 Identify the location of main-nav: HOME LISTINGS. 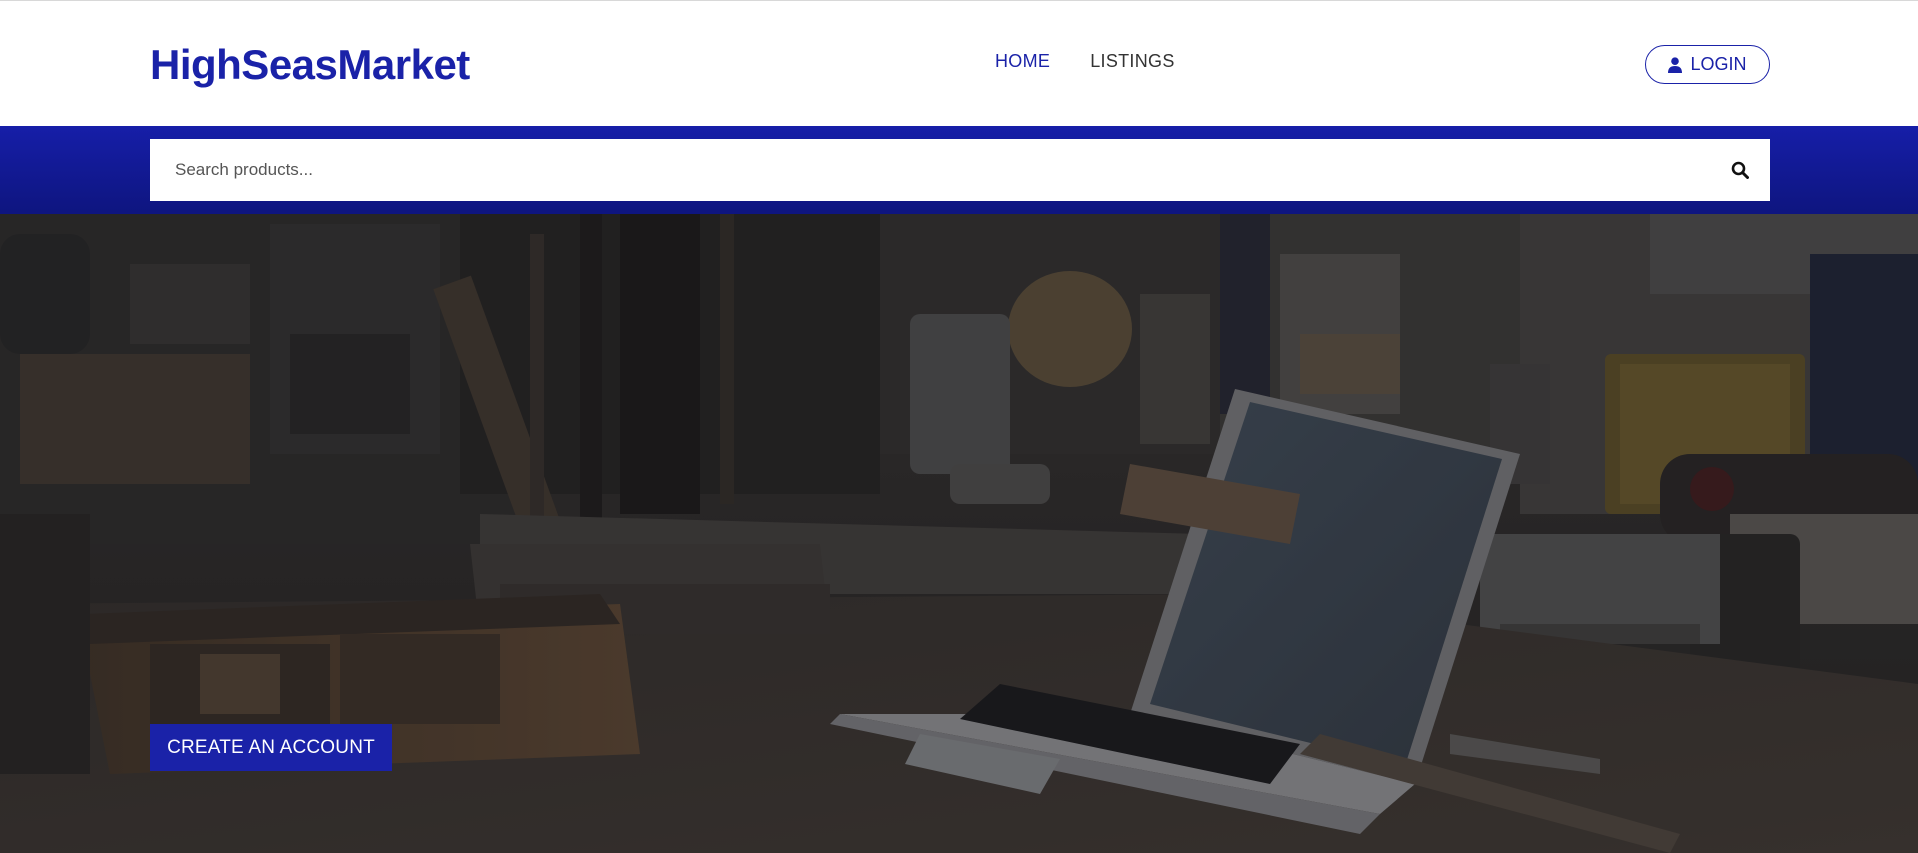
(1085, 61).